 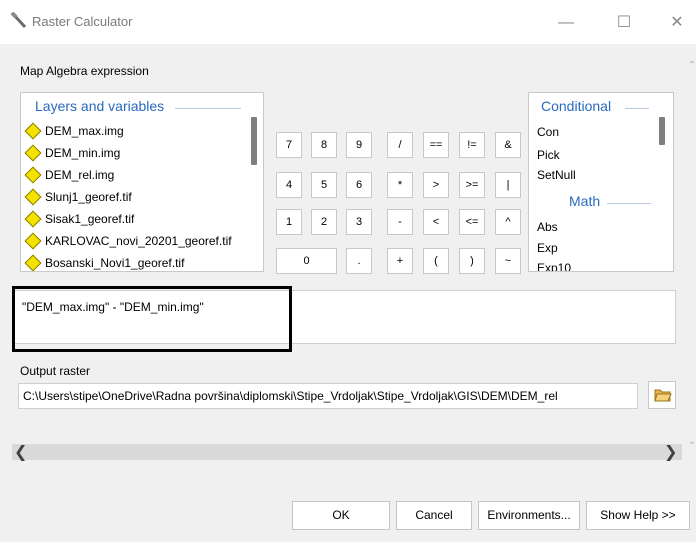 I want to click on key-less: <, so click(x=436, y=222).